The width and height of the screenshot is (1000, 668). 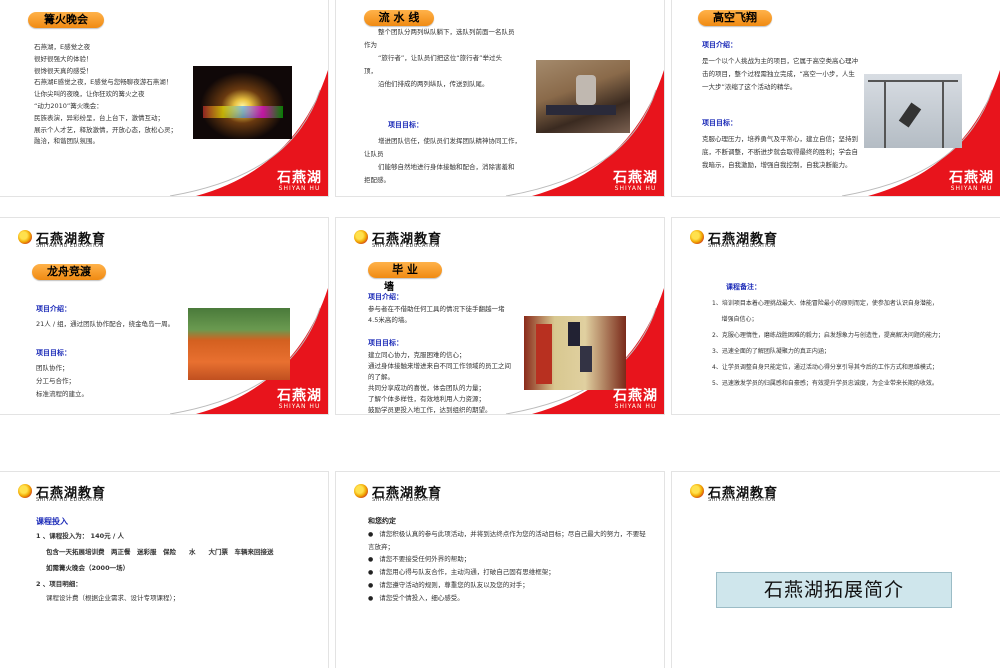 I want to click on text-line: 参与者在不借助任何工具的情况下徒手翻越一堵, so click(x=436, y=309).